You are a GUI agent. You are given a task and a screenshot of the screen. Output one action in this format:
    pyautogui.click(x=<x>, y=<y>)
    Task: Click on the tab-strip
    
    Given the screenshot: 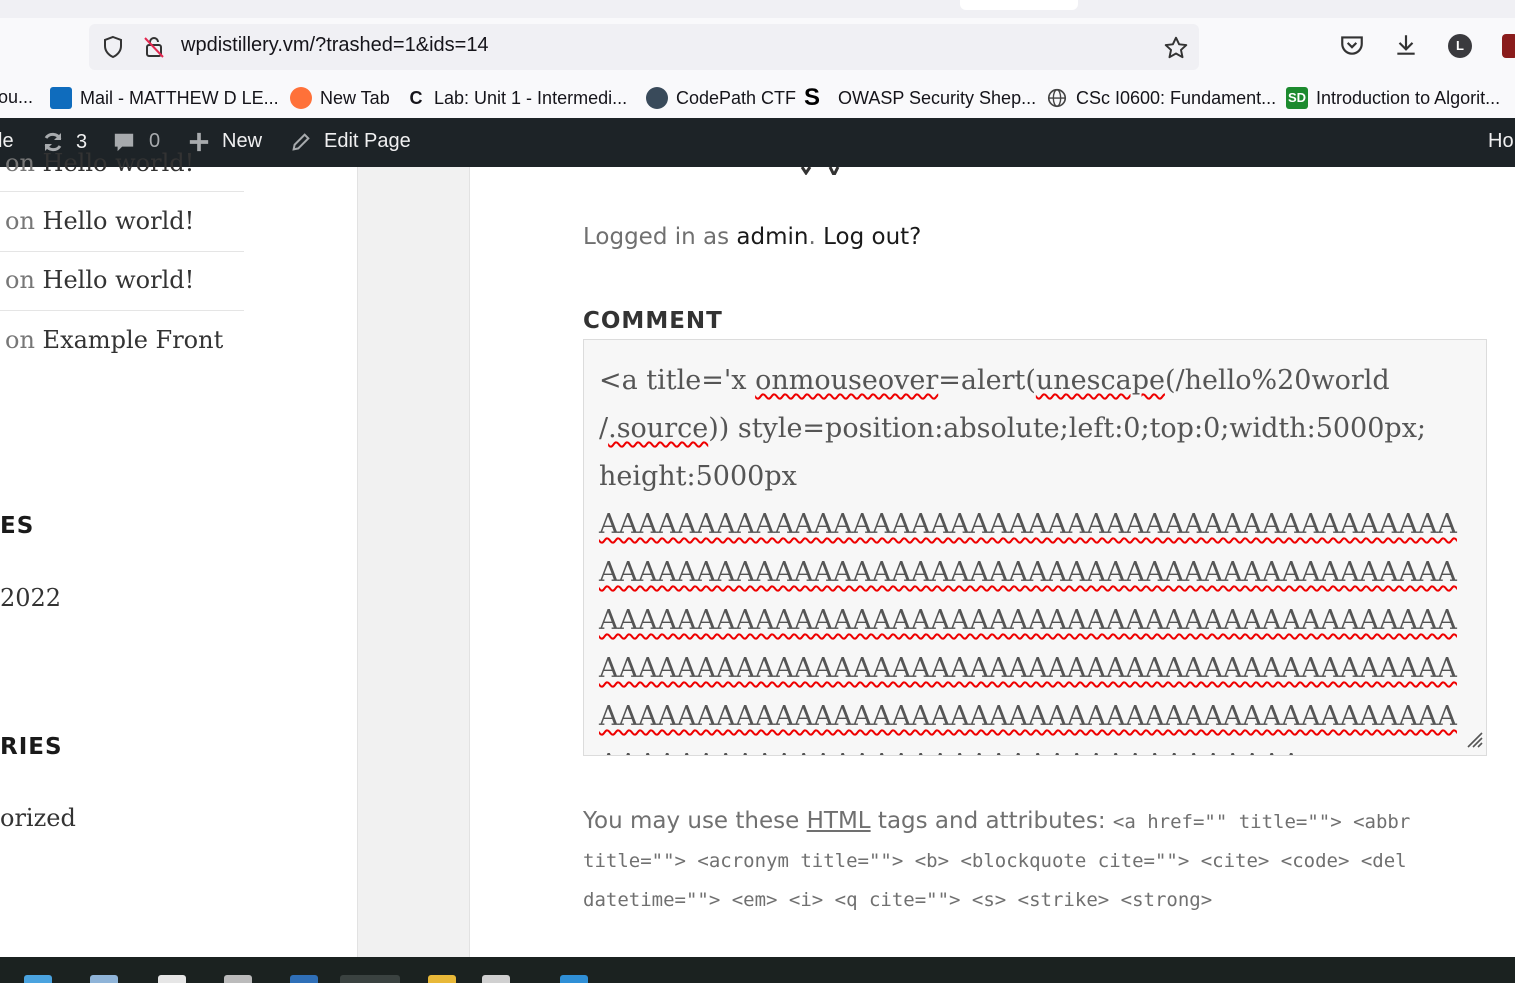 What is the action you would take?
    pyautogui.click(x=757, y=9)
    